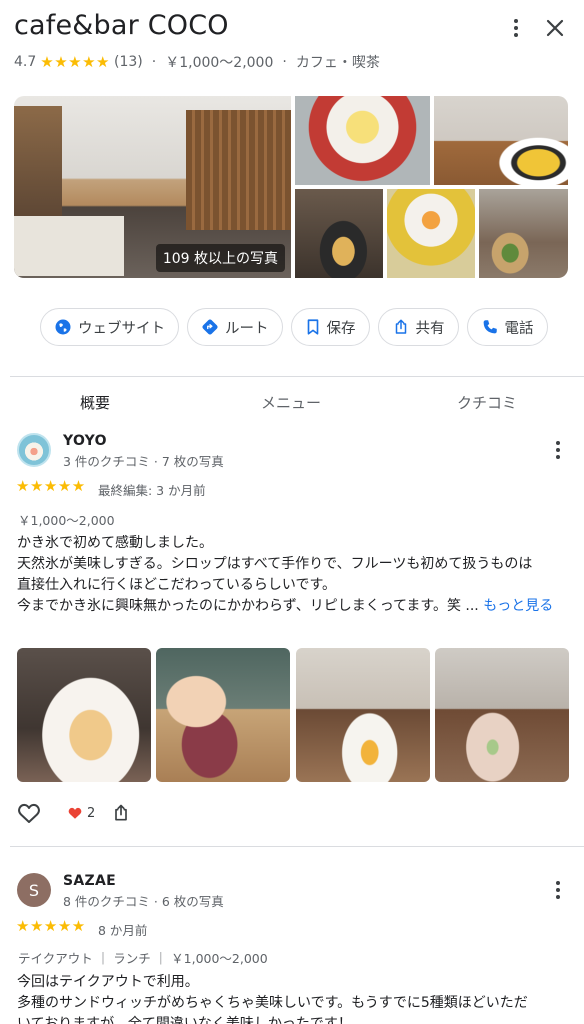  I want to click on review-time: 8 か月前, so click(123, 930).